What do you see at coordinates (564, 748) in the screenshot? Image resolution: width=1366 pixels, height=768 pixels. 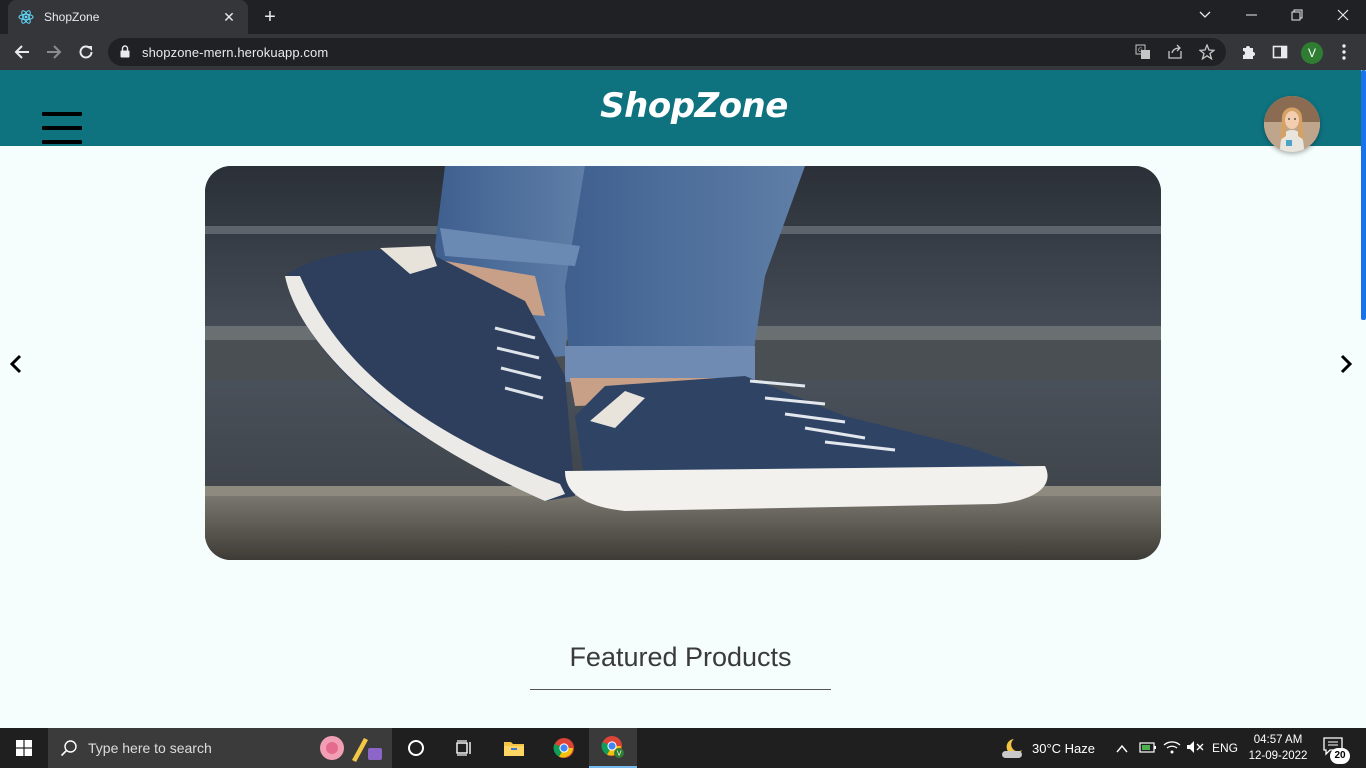 I see `chrome-taskbar-icon` at bounding box center [564, 748].